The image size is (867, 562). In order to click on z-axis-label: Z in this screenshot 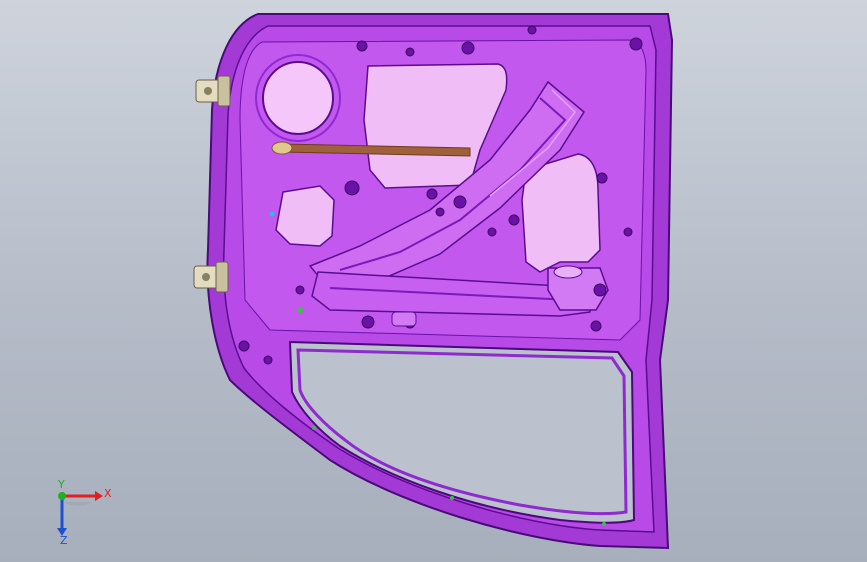, I will do `click(64, 540)`.